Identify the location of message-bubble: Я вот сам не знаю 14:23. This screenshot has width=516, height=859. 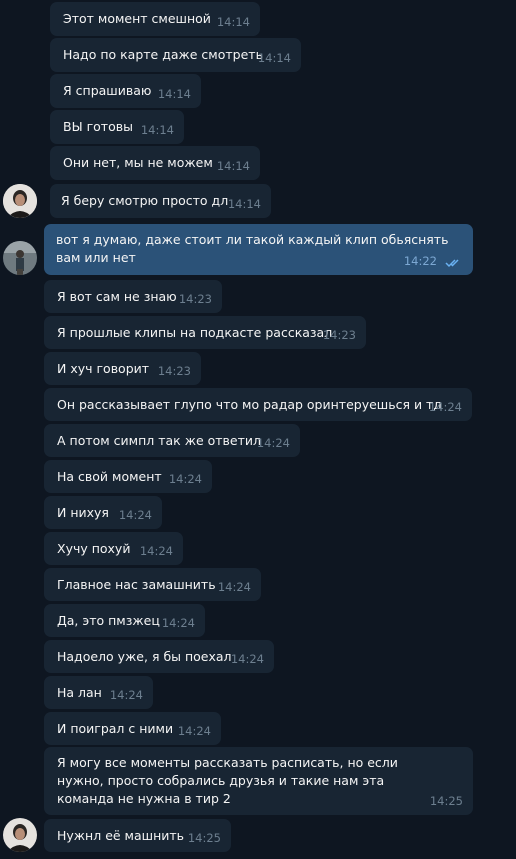
(133, 296).